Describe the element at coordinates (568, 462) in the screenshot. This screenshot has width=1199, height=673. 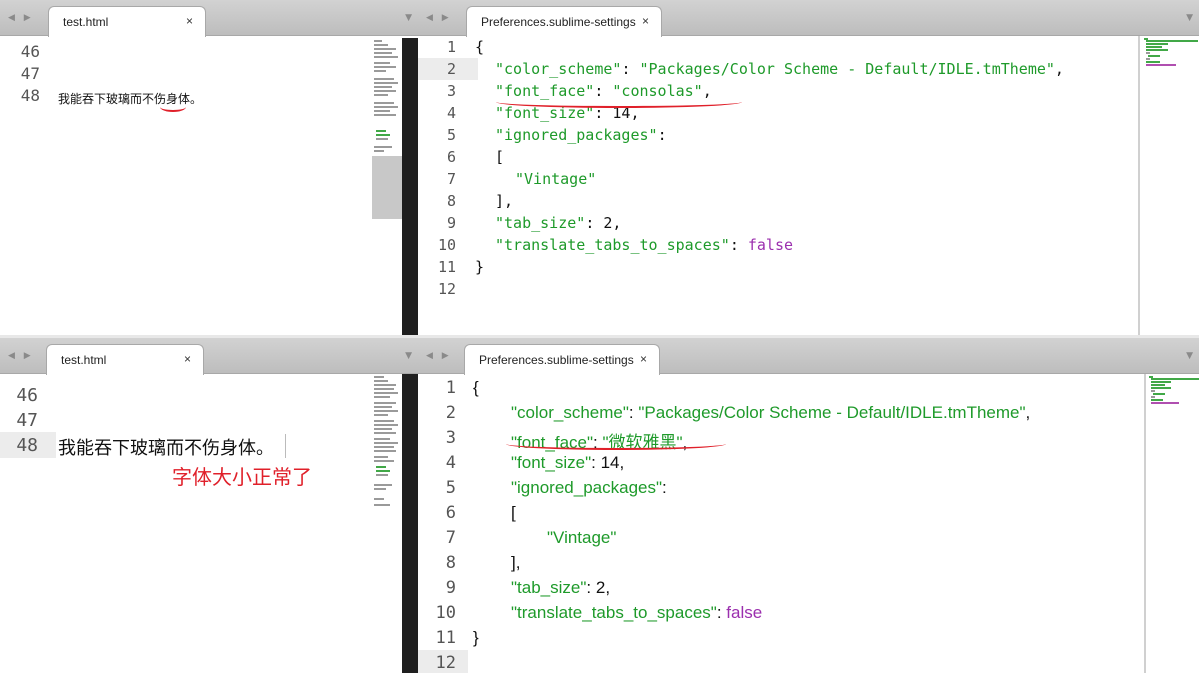
I see `code-line-4: "font_size": 14,` at that location.